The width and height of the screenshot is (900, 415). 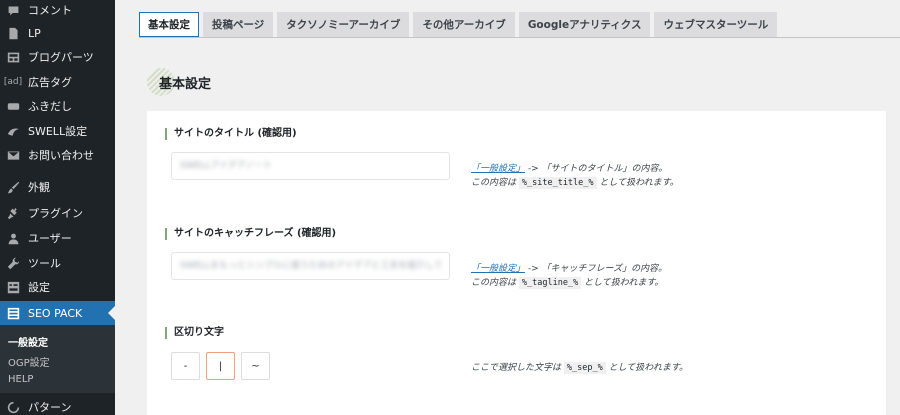 I want to click on menu-item-plugins: プラグイン, so click(x=57, y=213).